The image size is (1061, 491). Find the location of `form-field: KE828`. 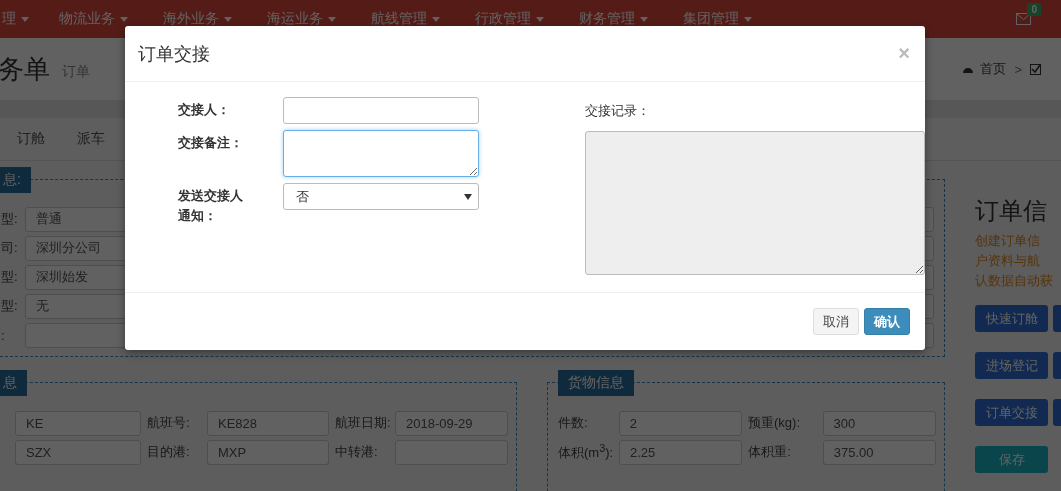

form-field: KE828 is located at coordinates (268, 423).